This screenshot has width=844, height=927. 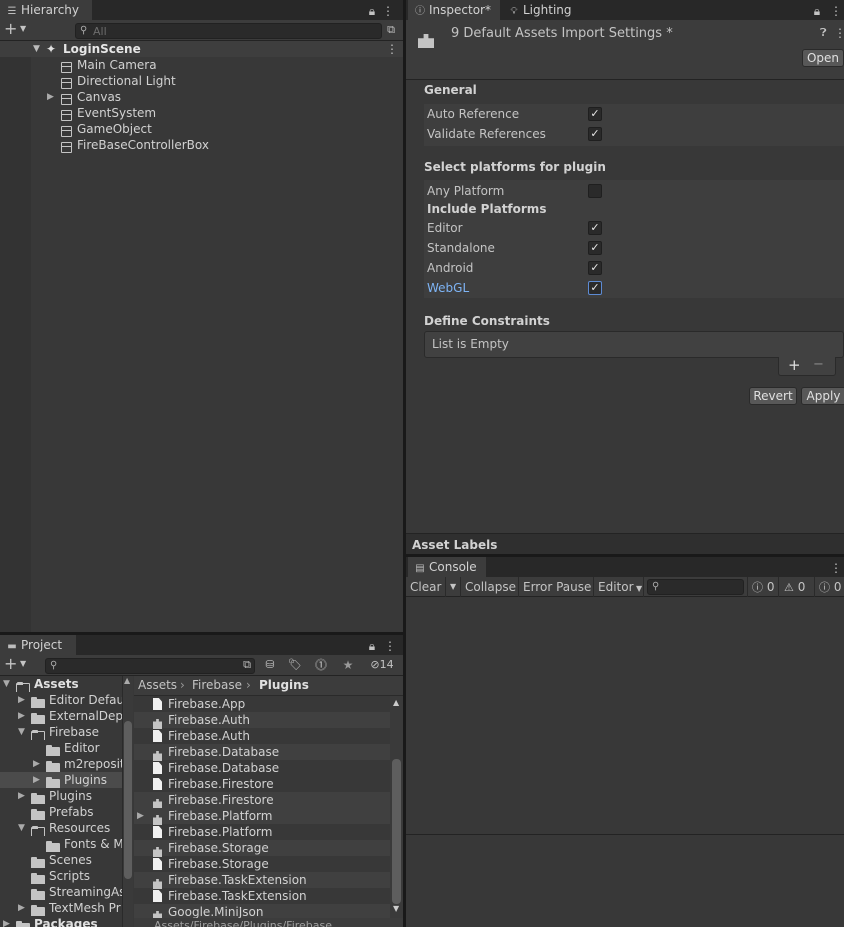 I want to click on breadcrumb-plugins: Plugins, so click(x=284, y=685).